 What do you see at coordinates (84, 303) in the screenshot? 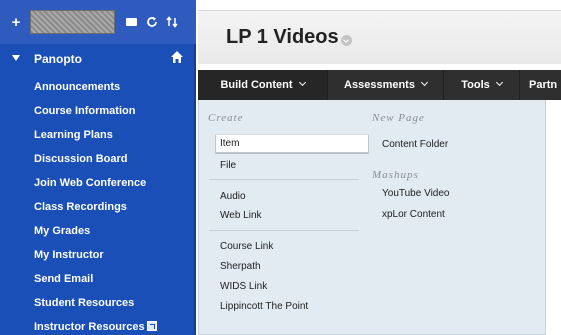
I see `sidebar-item-label: Student Resources` at bounding box center [84, 303].